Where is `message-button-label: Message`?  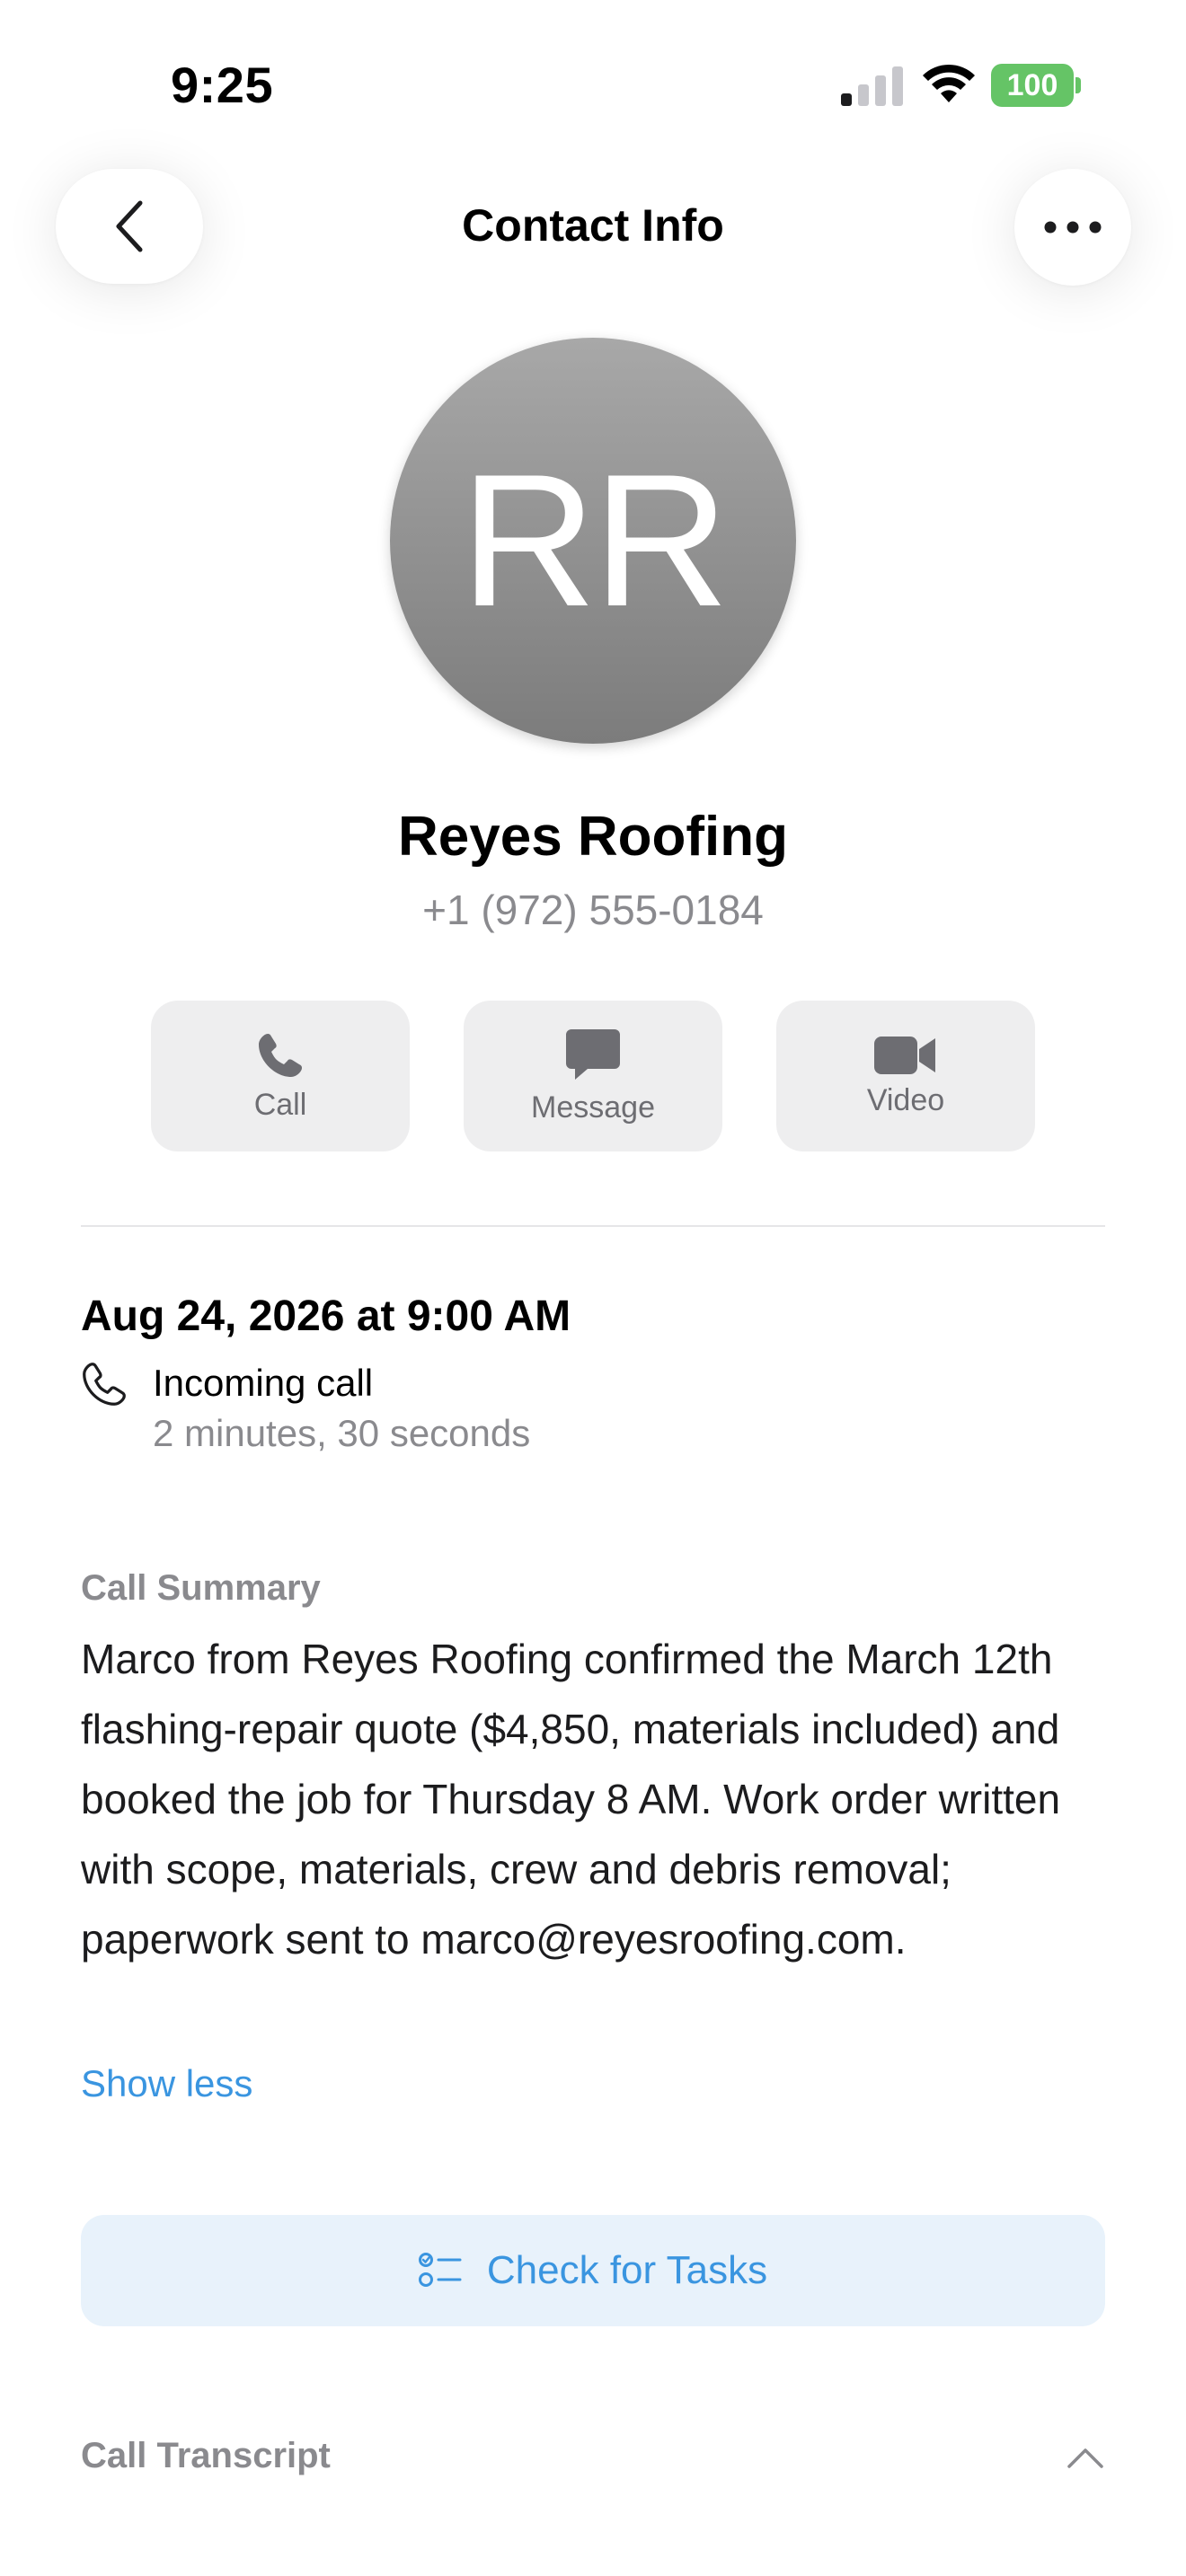
message-button-label: Message is located at coordinates (593, 1107).